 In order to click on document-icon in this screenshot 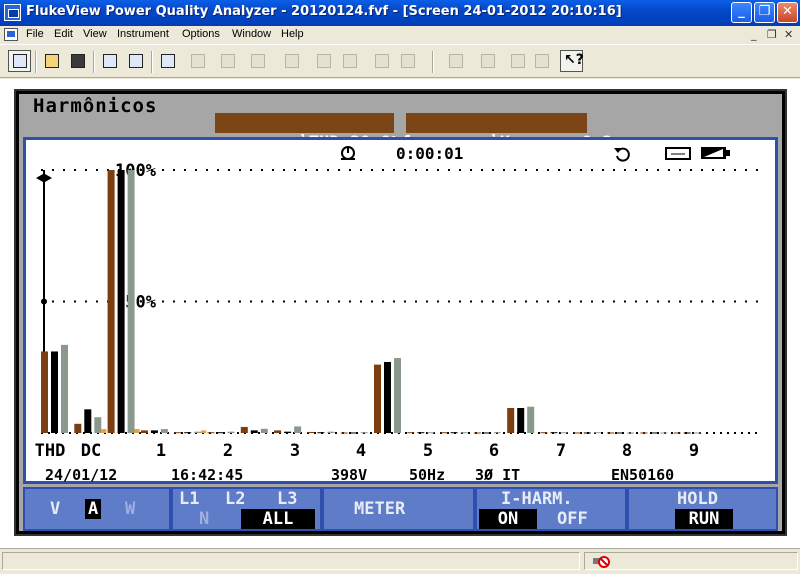, I will do `click(11, 34)`.